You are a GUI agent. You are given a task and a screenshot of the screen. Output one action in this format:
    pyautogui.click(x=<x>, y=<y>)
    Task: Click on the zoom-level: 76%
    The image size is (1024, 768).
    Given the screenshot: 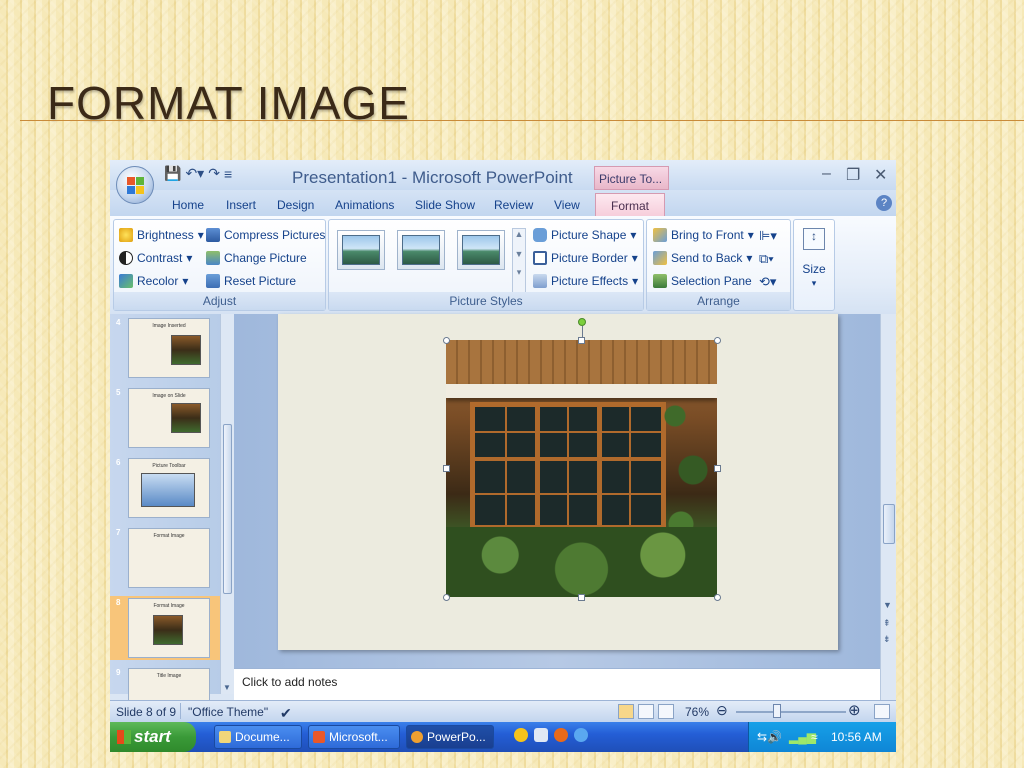 What is the action you would take?
    pyautogui.click(x=697, y=712)
    